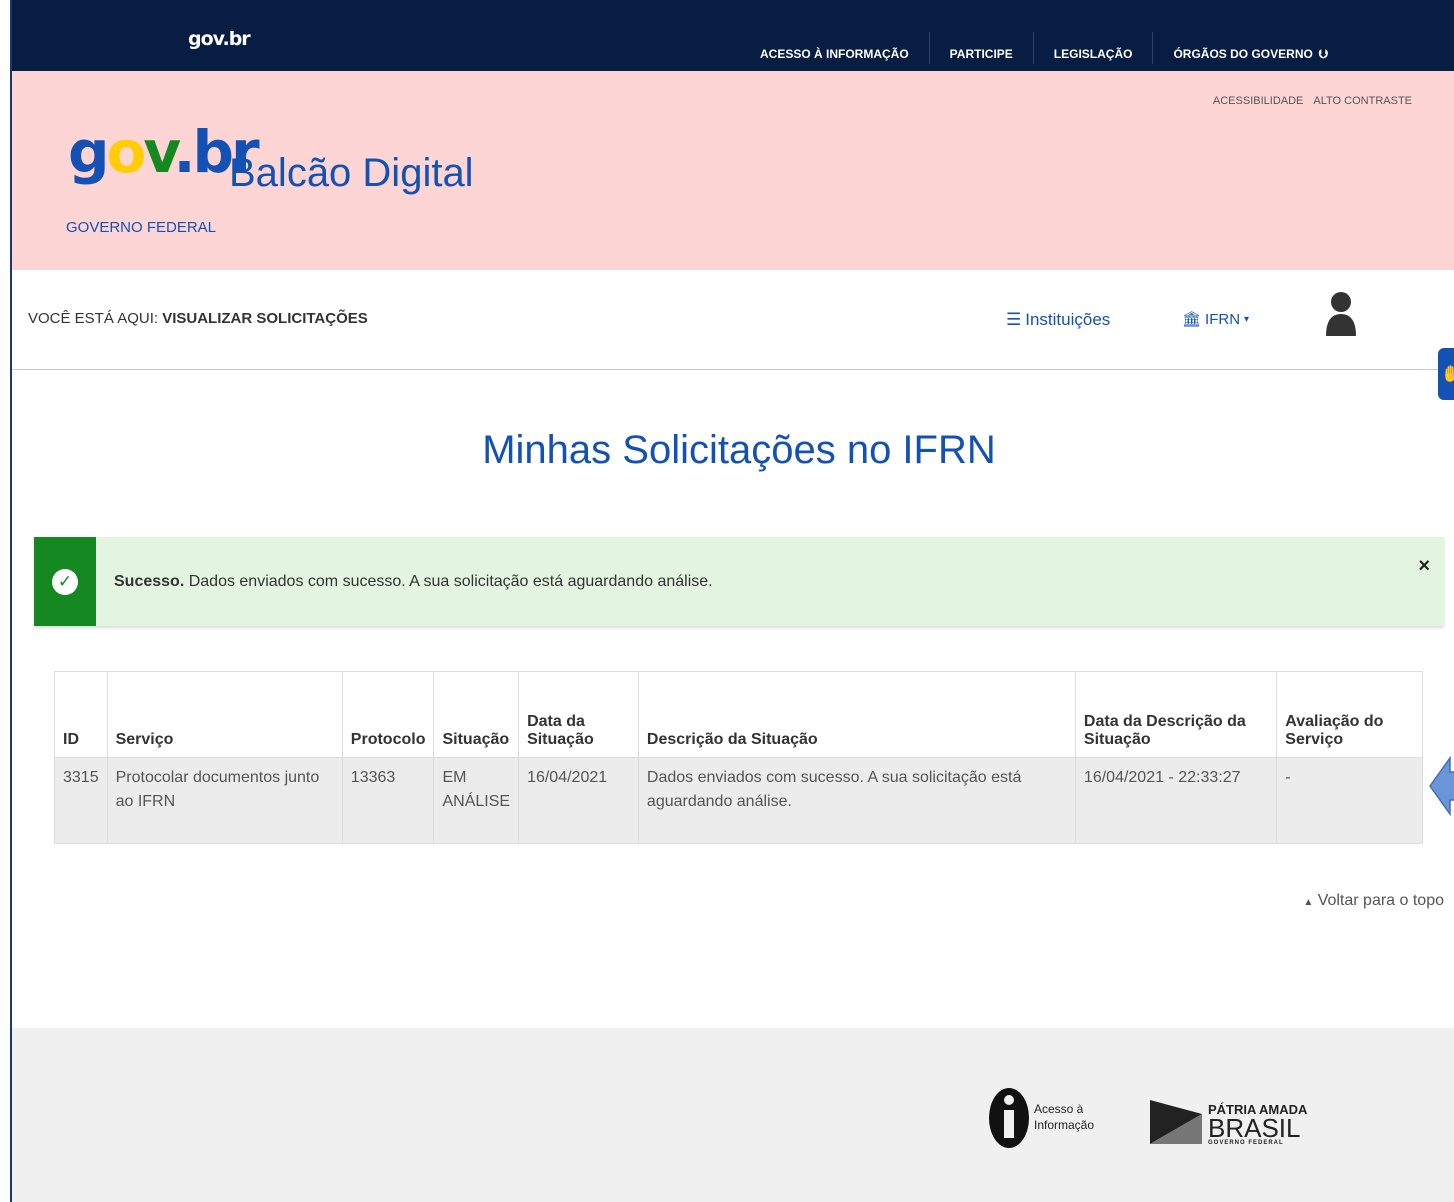  I want to click on cell-desc-date: 16/04/2021 - 22:33:27, so click(1176, 800).